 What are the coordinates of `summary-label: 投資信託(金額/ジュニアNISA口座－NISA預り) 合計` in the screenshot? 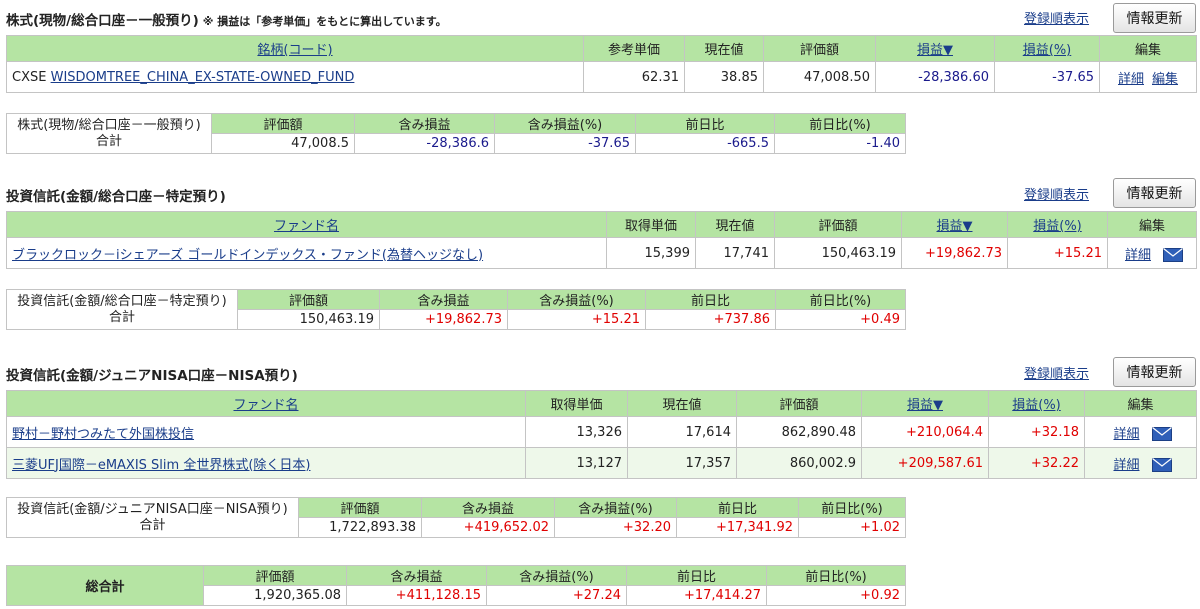 It's located at (152, 517).